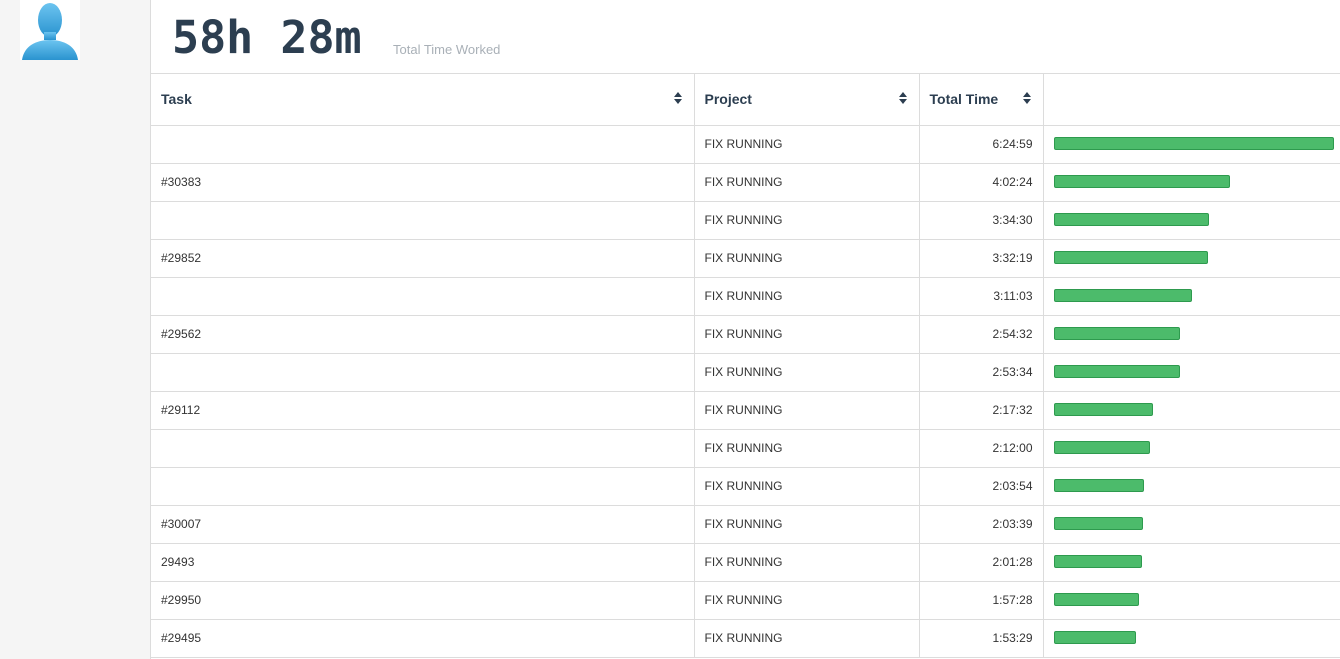 The height and width of the screenshot is (659, 1340). What do you see at coordinates (981, 258) in the screenshot?
I see `total-time-cell: 3:32:19` at bounding box center [981, 258].